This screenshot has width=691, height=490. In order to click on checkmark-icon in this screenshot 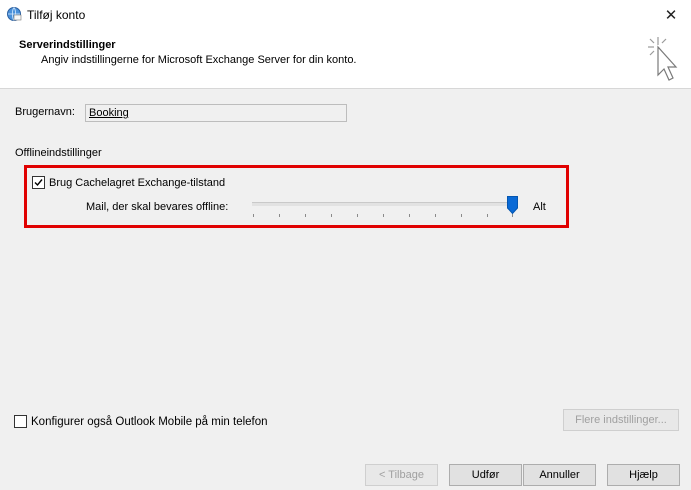, I will do `click(38, 183)`.